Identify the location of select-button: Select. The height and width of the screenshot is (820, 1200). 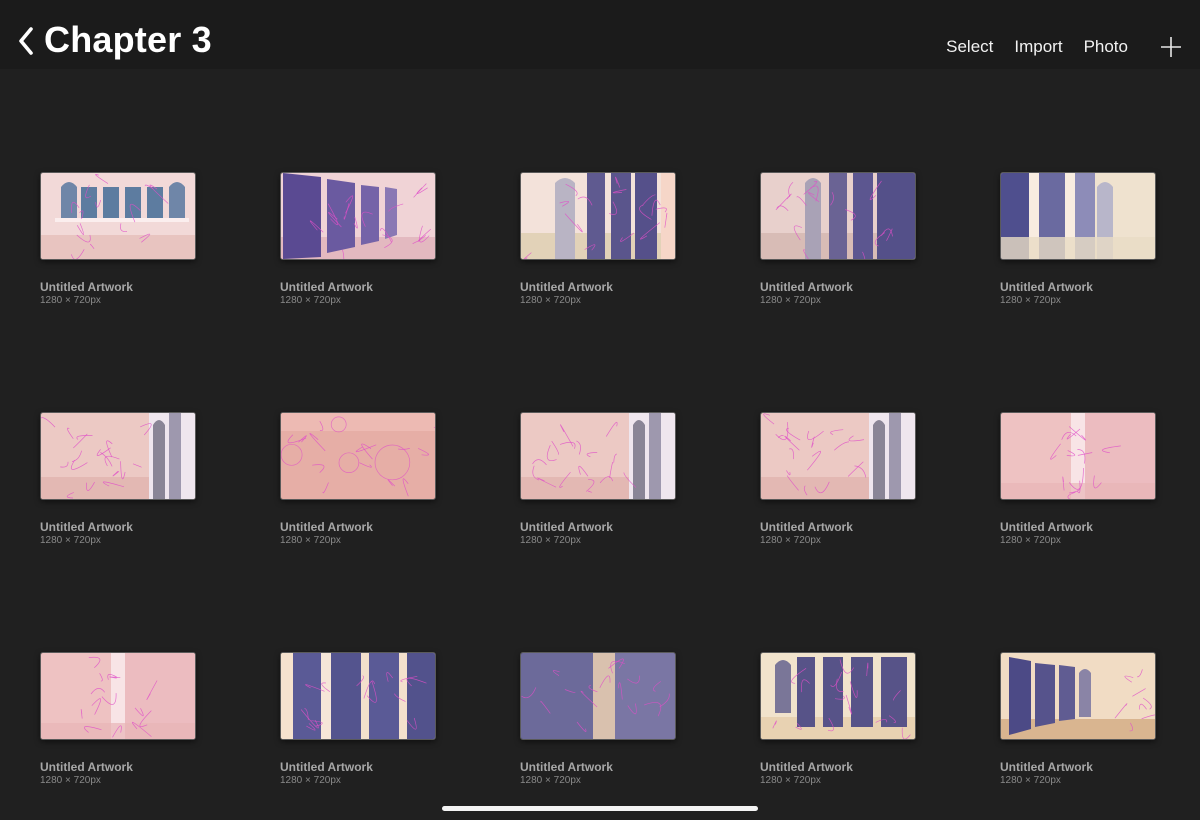
(969, 47).